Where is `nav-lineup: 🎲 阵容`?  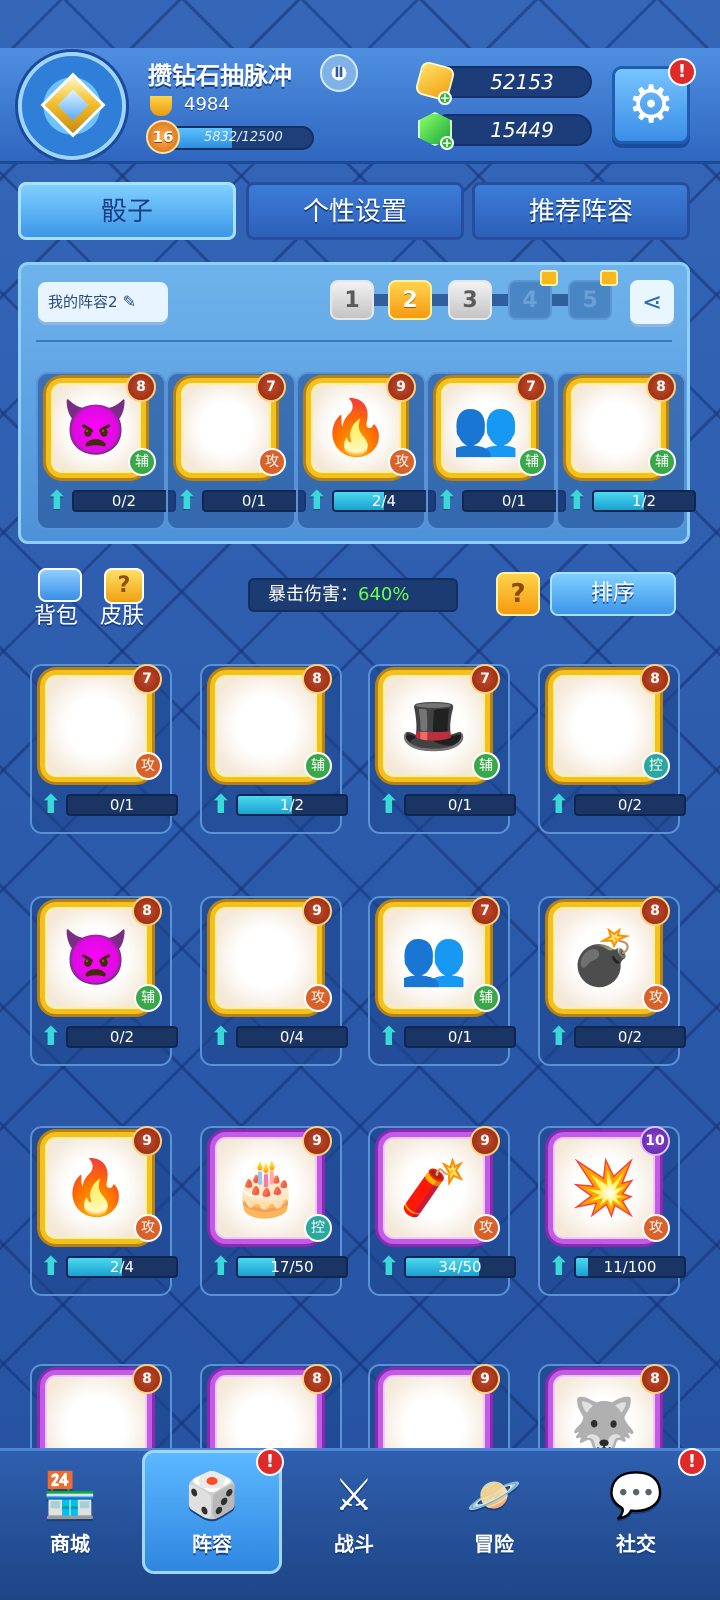 nav-lineup: 🎲 阵容 is located at coordinates (212, 1518).